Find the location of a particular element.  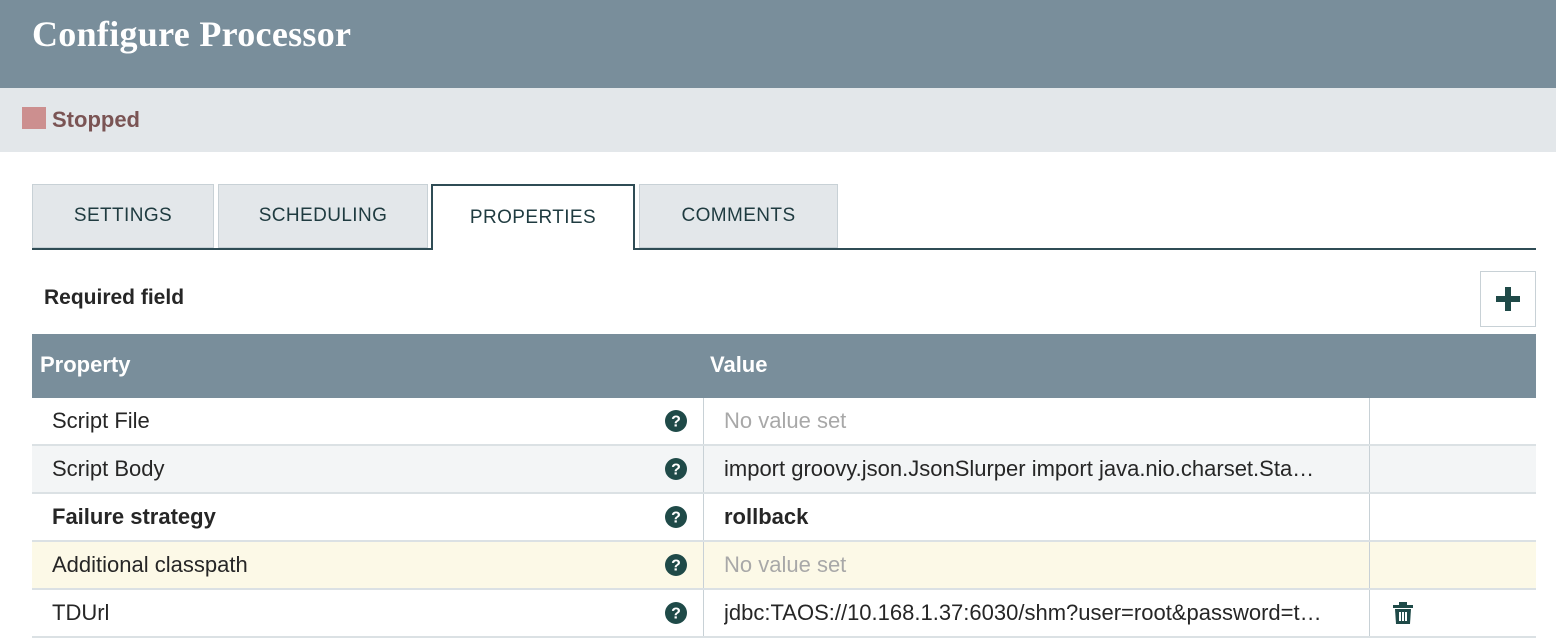

tab-bar: SETTINGS SCHEDULING PROPERTIES COMMENTS is located at coordinates (784, 217).